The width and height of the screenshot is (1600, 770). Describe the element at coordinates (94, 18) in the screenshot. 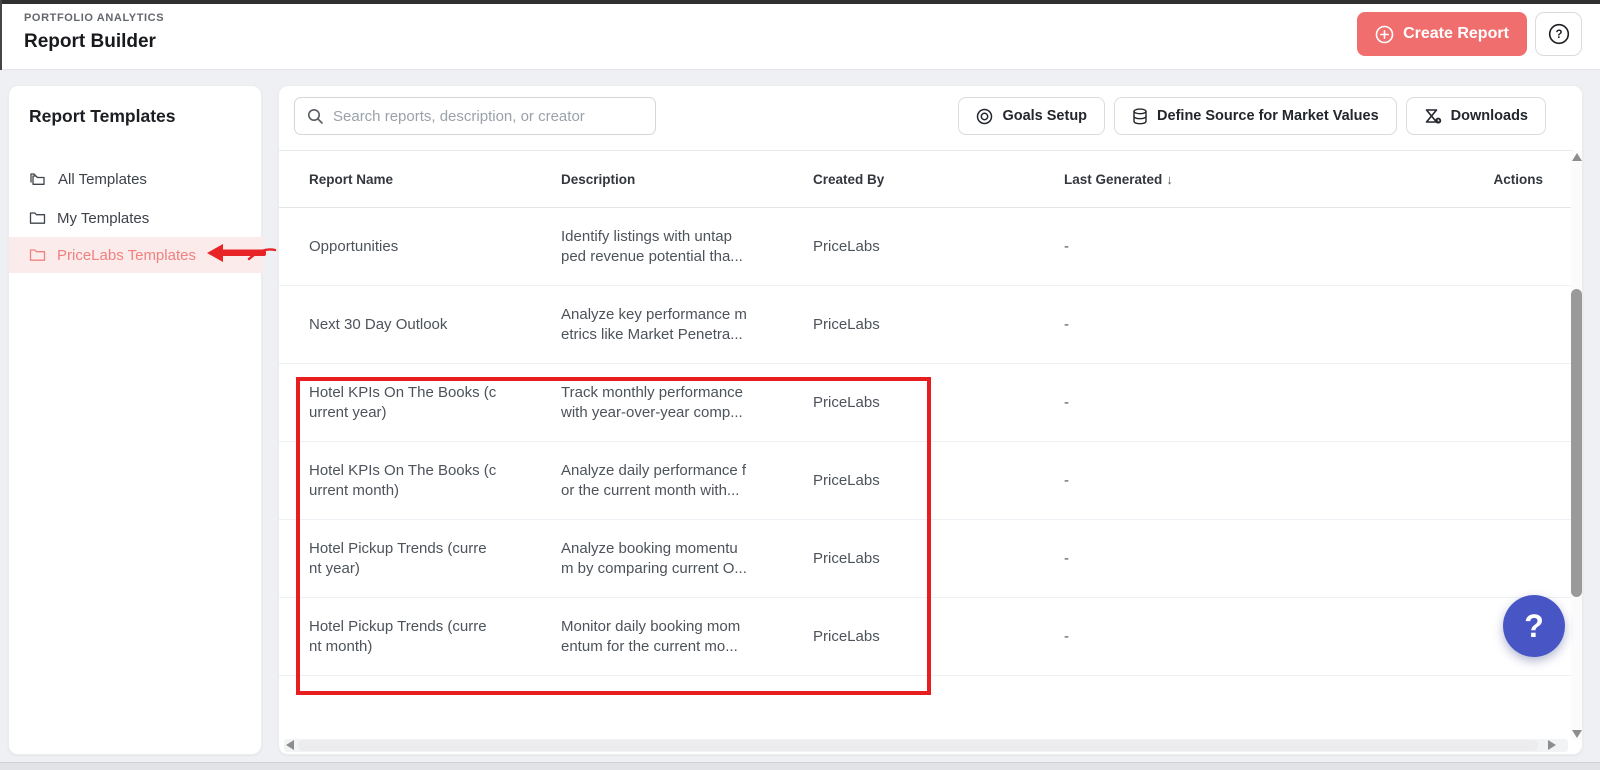

I see `breadcrumb-eyebrow: PORTFOLIO ANALYTICS` at that location.